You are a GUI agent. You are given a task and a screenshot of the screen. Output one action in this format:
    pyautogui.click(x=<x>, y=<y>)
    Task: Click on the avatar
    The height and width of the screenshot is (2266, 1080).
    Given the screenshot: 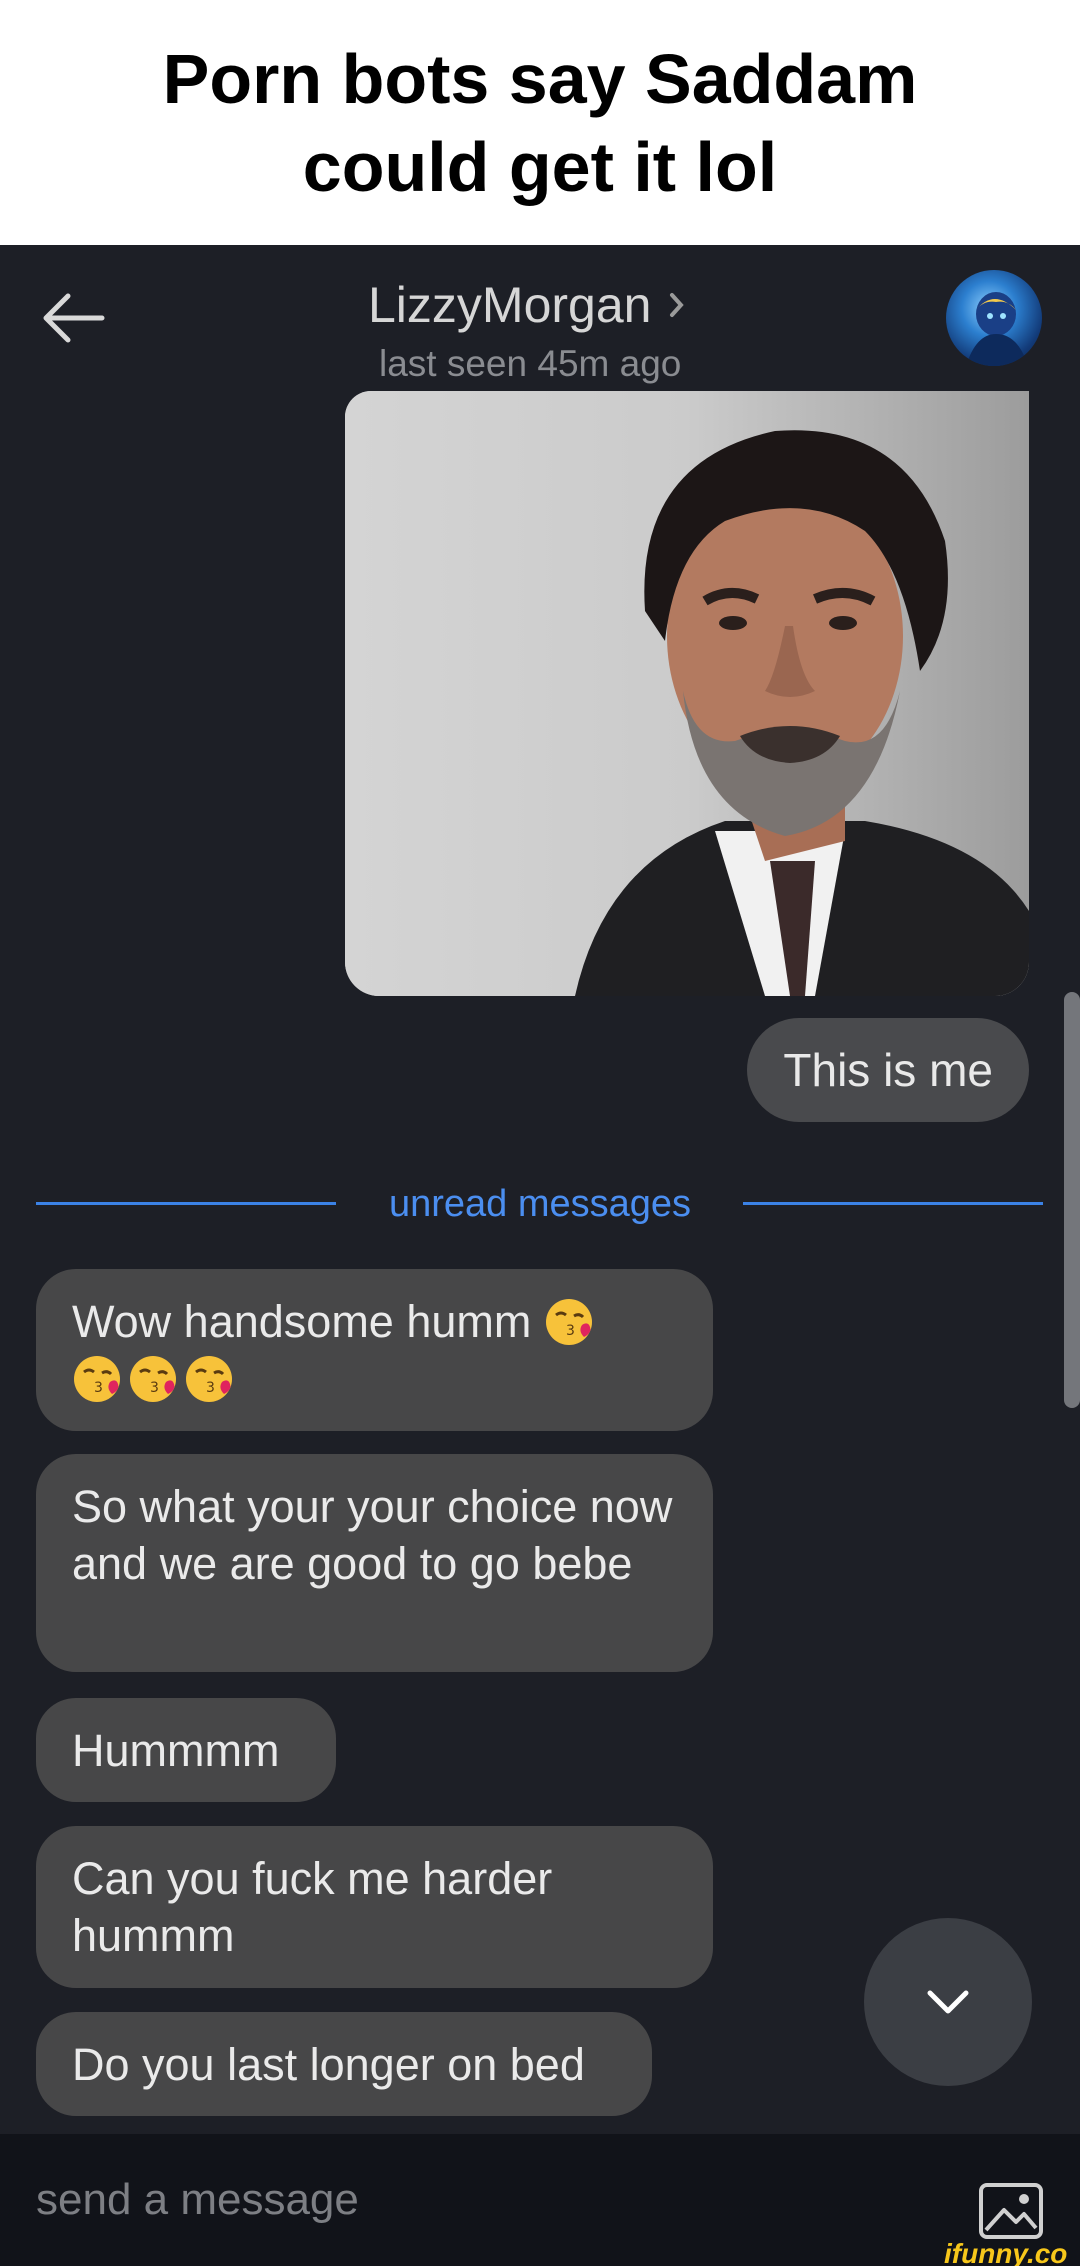 What is the action you would take?
    pyautogui.click(x=994, y=318)
    